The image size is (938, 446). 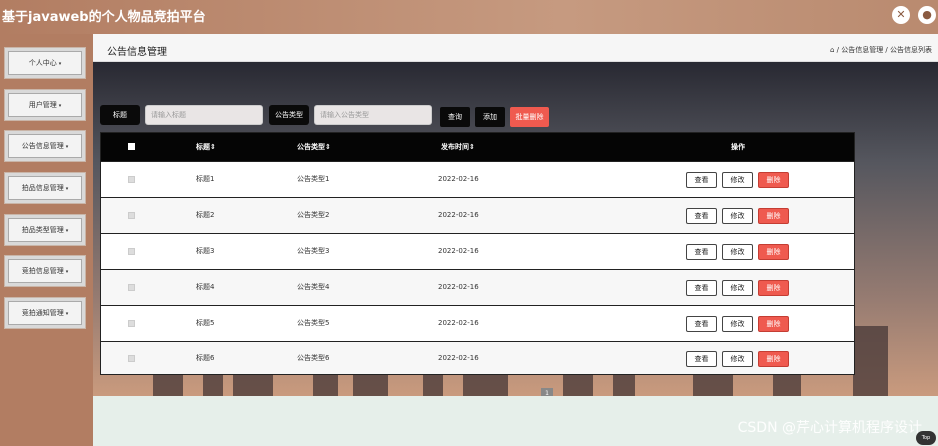 I want to click on table-row: 标题5 公告类型5 2022-02-16 查看 修改 删除, so click(x=477, y=323).